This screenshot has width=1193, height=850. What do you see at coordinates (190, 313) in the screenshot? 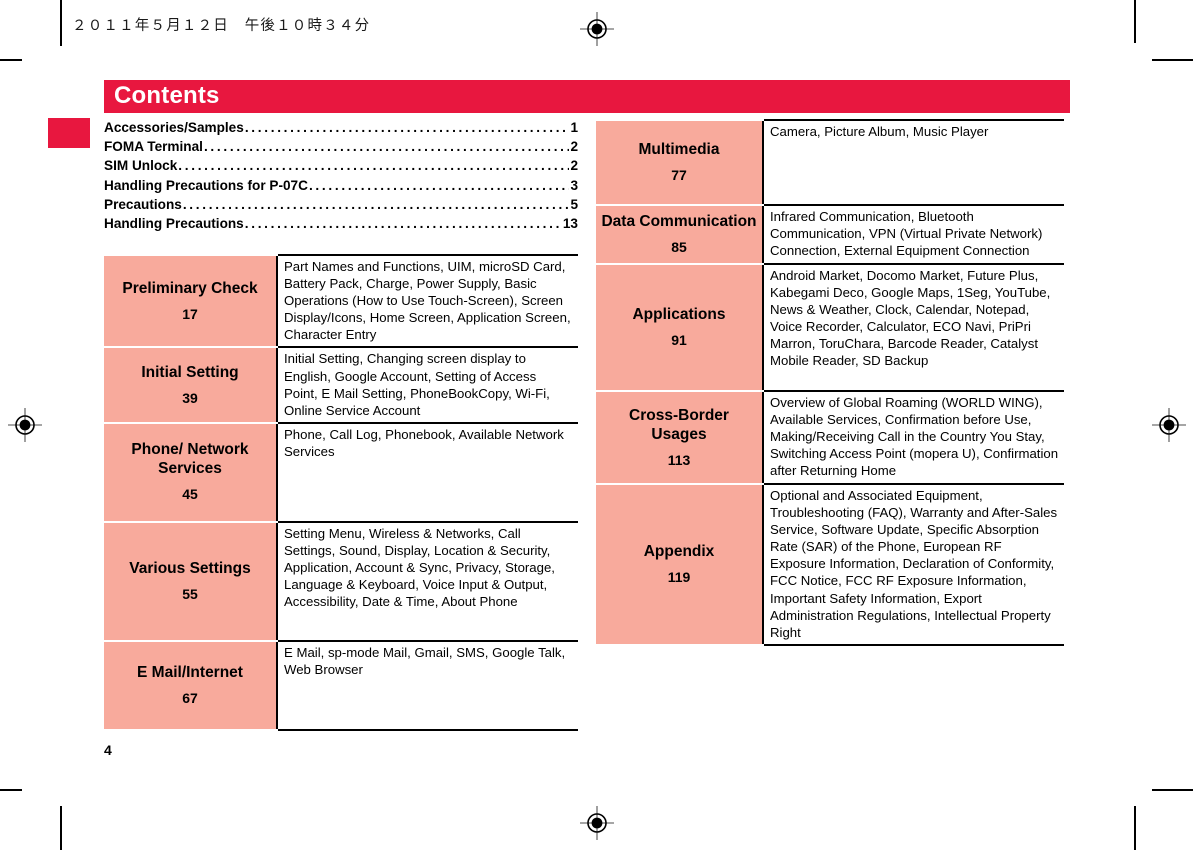
I see `chapter-start-page: 17` at bounding box center [190, 313].